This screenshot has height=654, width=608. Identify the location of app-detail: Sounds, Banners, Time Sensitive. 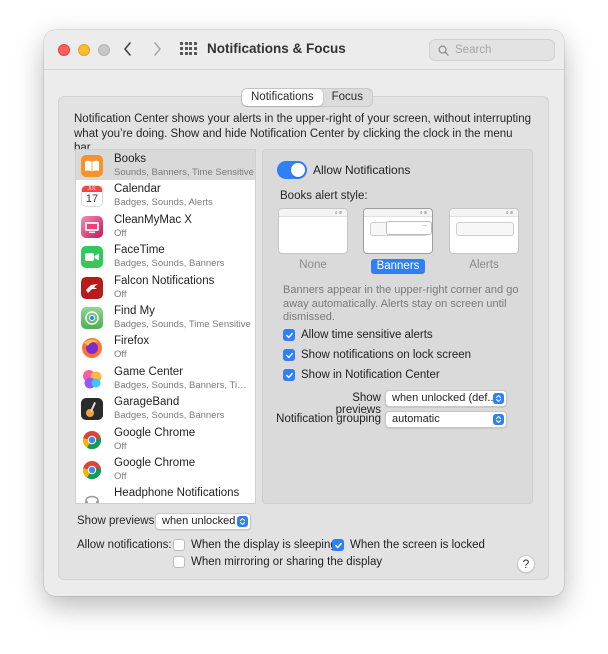
(184, 172).